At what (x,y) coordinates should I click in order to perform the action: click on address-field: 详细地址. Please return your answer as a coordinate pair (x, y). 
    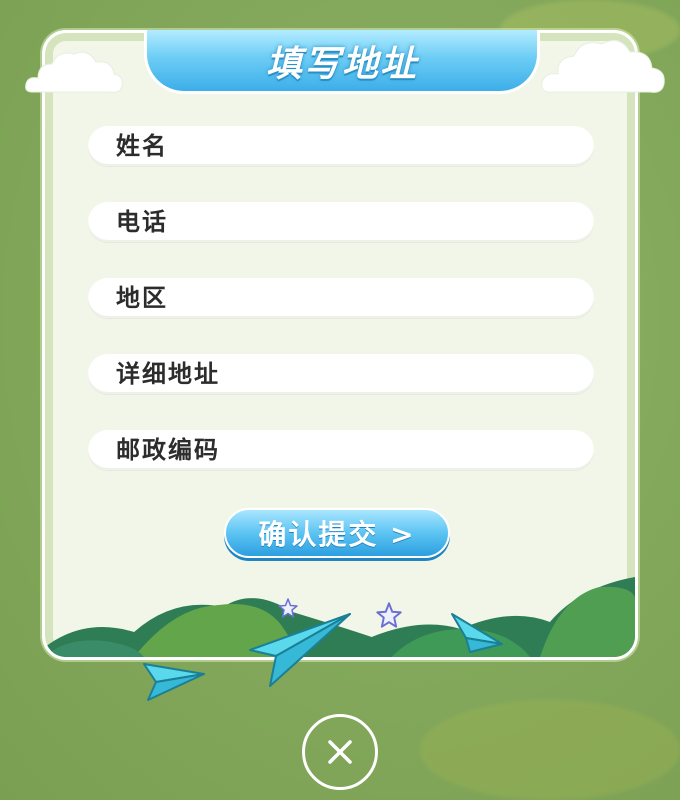
    Looking at the image, I should click on (341, 374).